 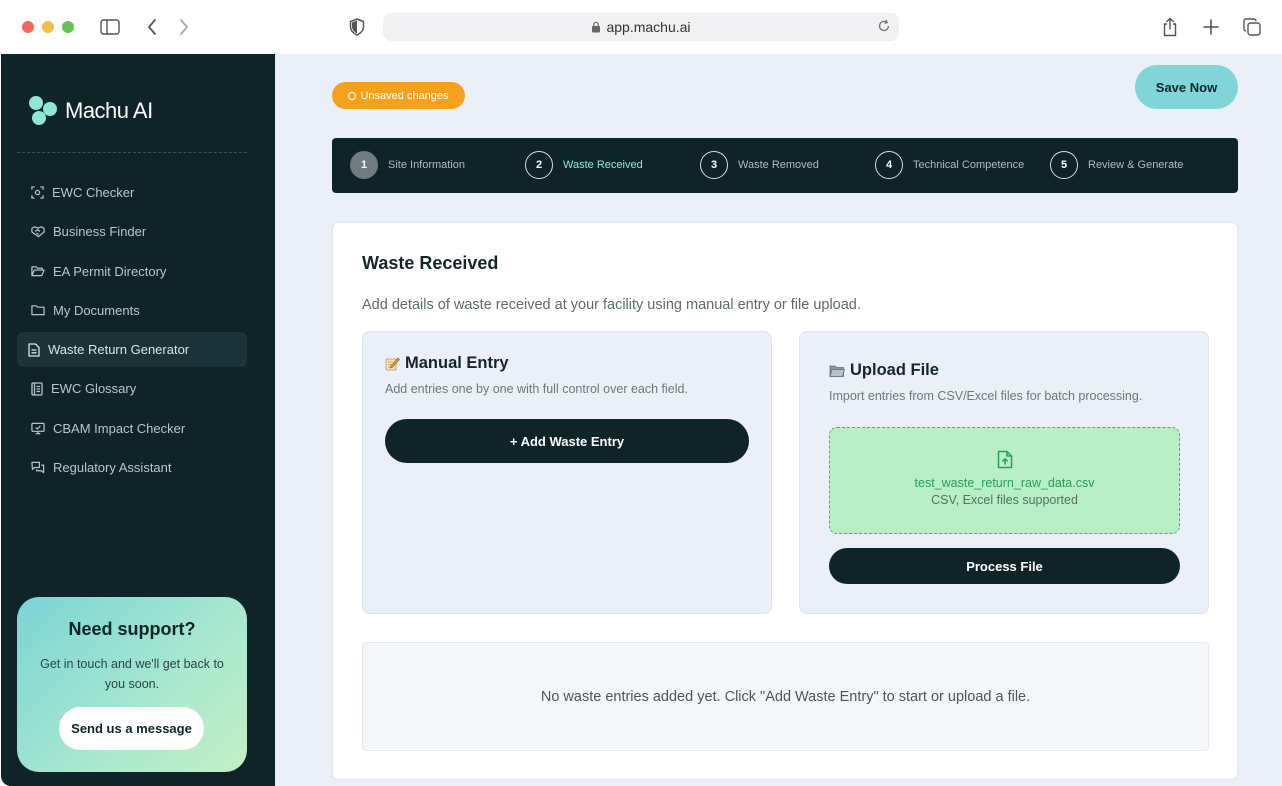 I want to click on browser-toolbar: app.machu.ai, so click(x=641, y=27).